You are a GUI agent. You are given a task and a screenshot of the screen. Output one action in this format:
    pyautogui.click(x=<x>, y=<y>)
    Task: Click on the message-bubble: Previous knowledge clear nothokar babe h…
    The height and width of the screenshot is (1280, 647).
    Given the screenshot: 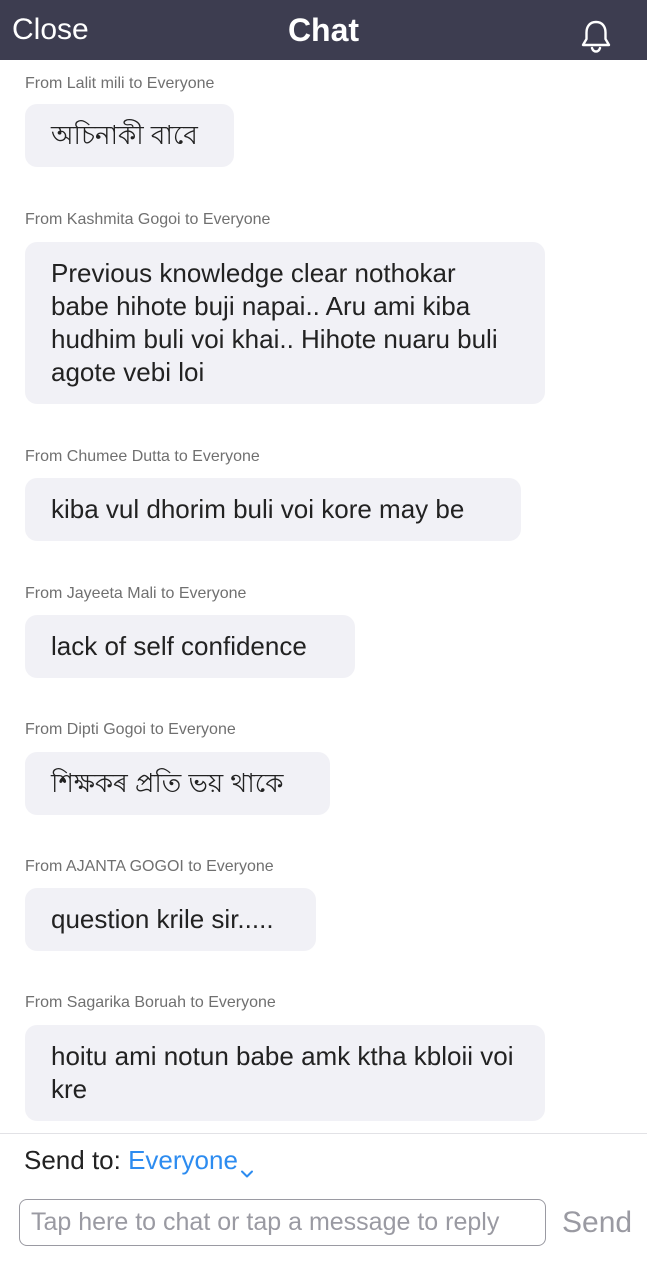 What is the action you would take?
    pyautogui.click(x=285, y=323)
    